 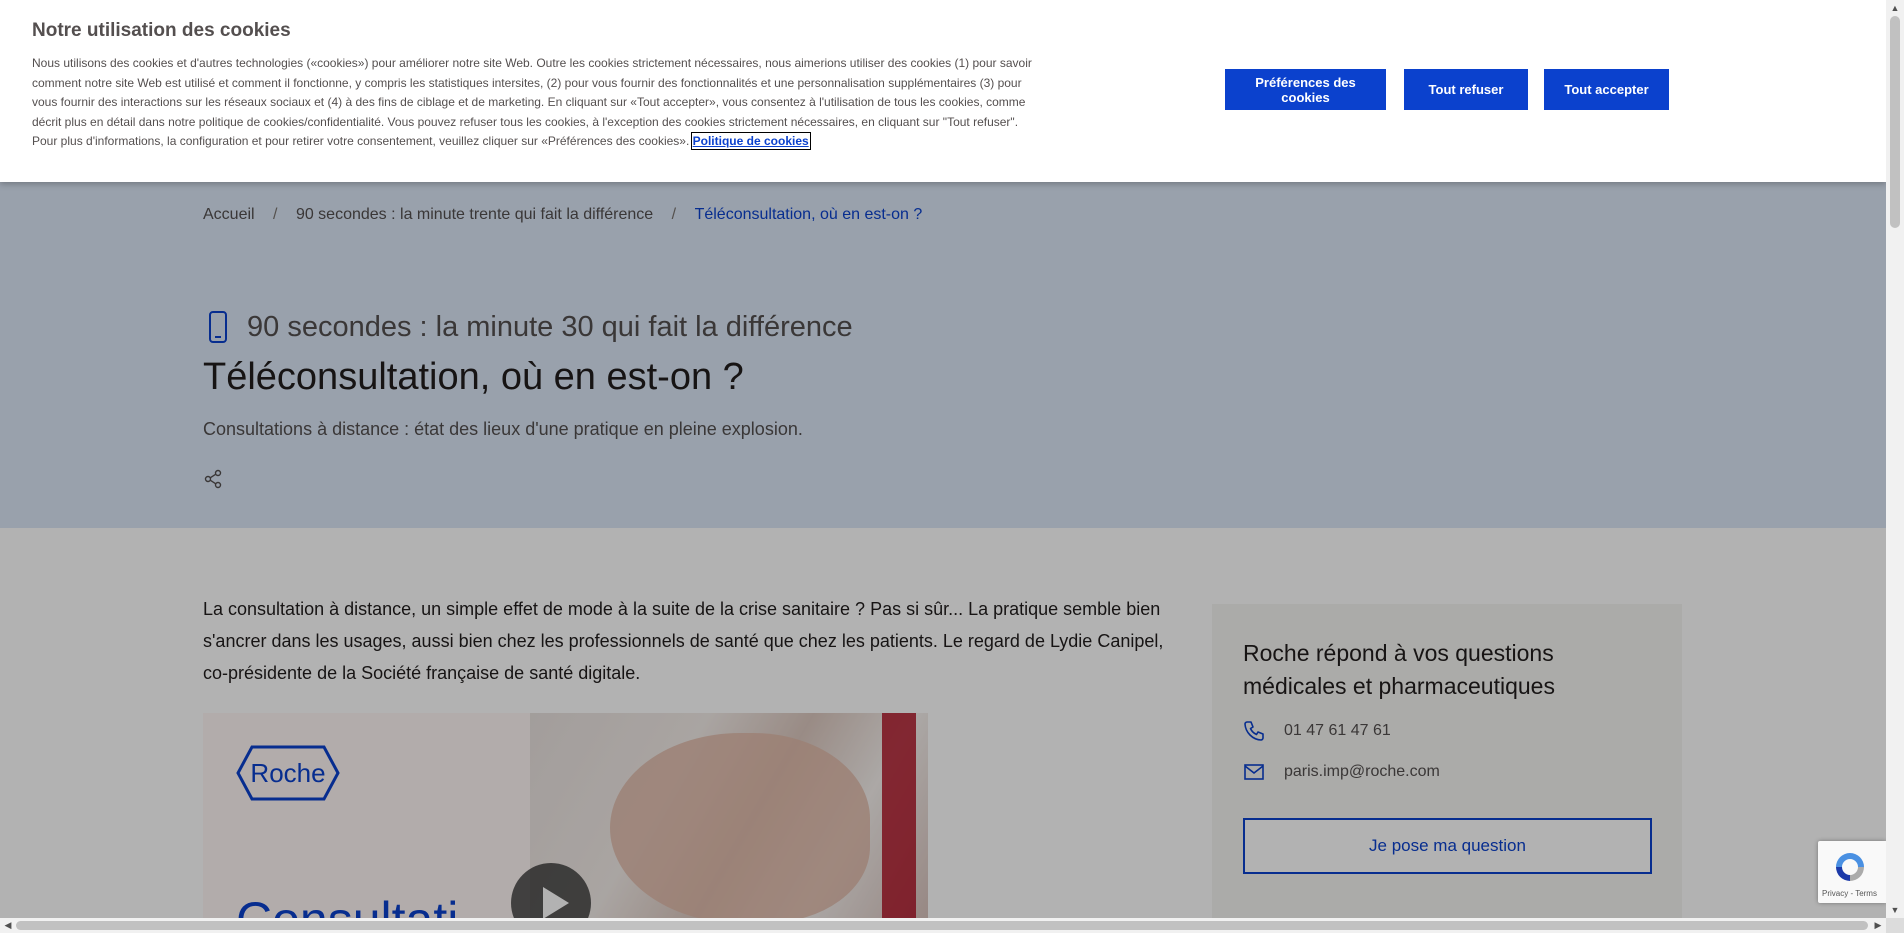 What do you see at coordinates (1305, 89) in the screenshot?
I see `cookie-preferences-button: Préférences des cookies` at bounding box center [1305, 89].